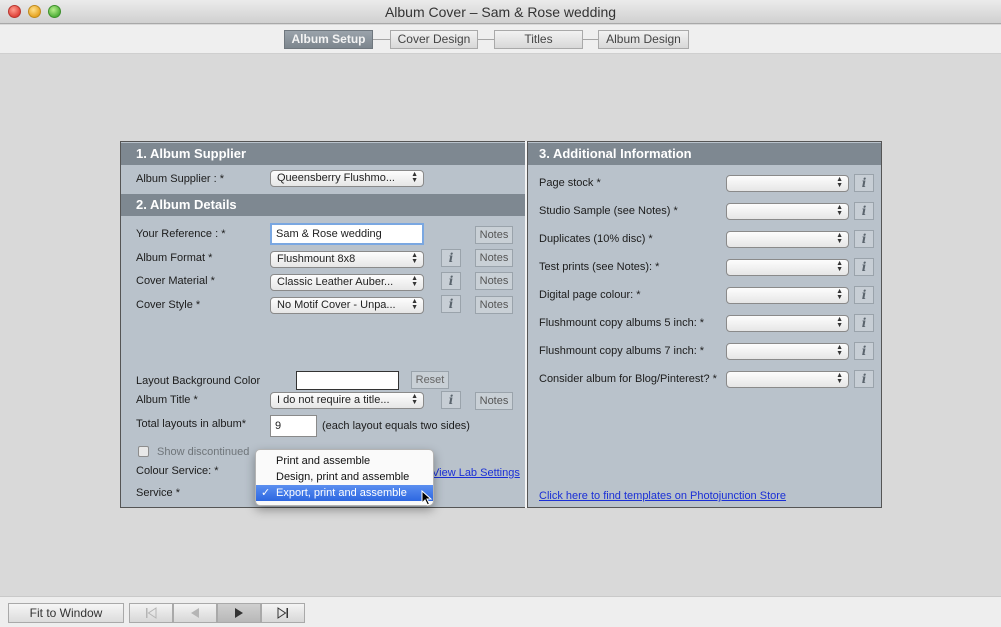  I want to click on copy-7inch-info-icon: i, so click(864, 351).